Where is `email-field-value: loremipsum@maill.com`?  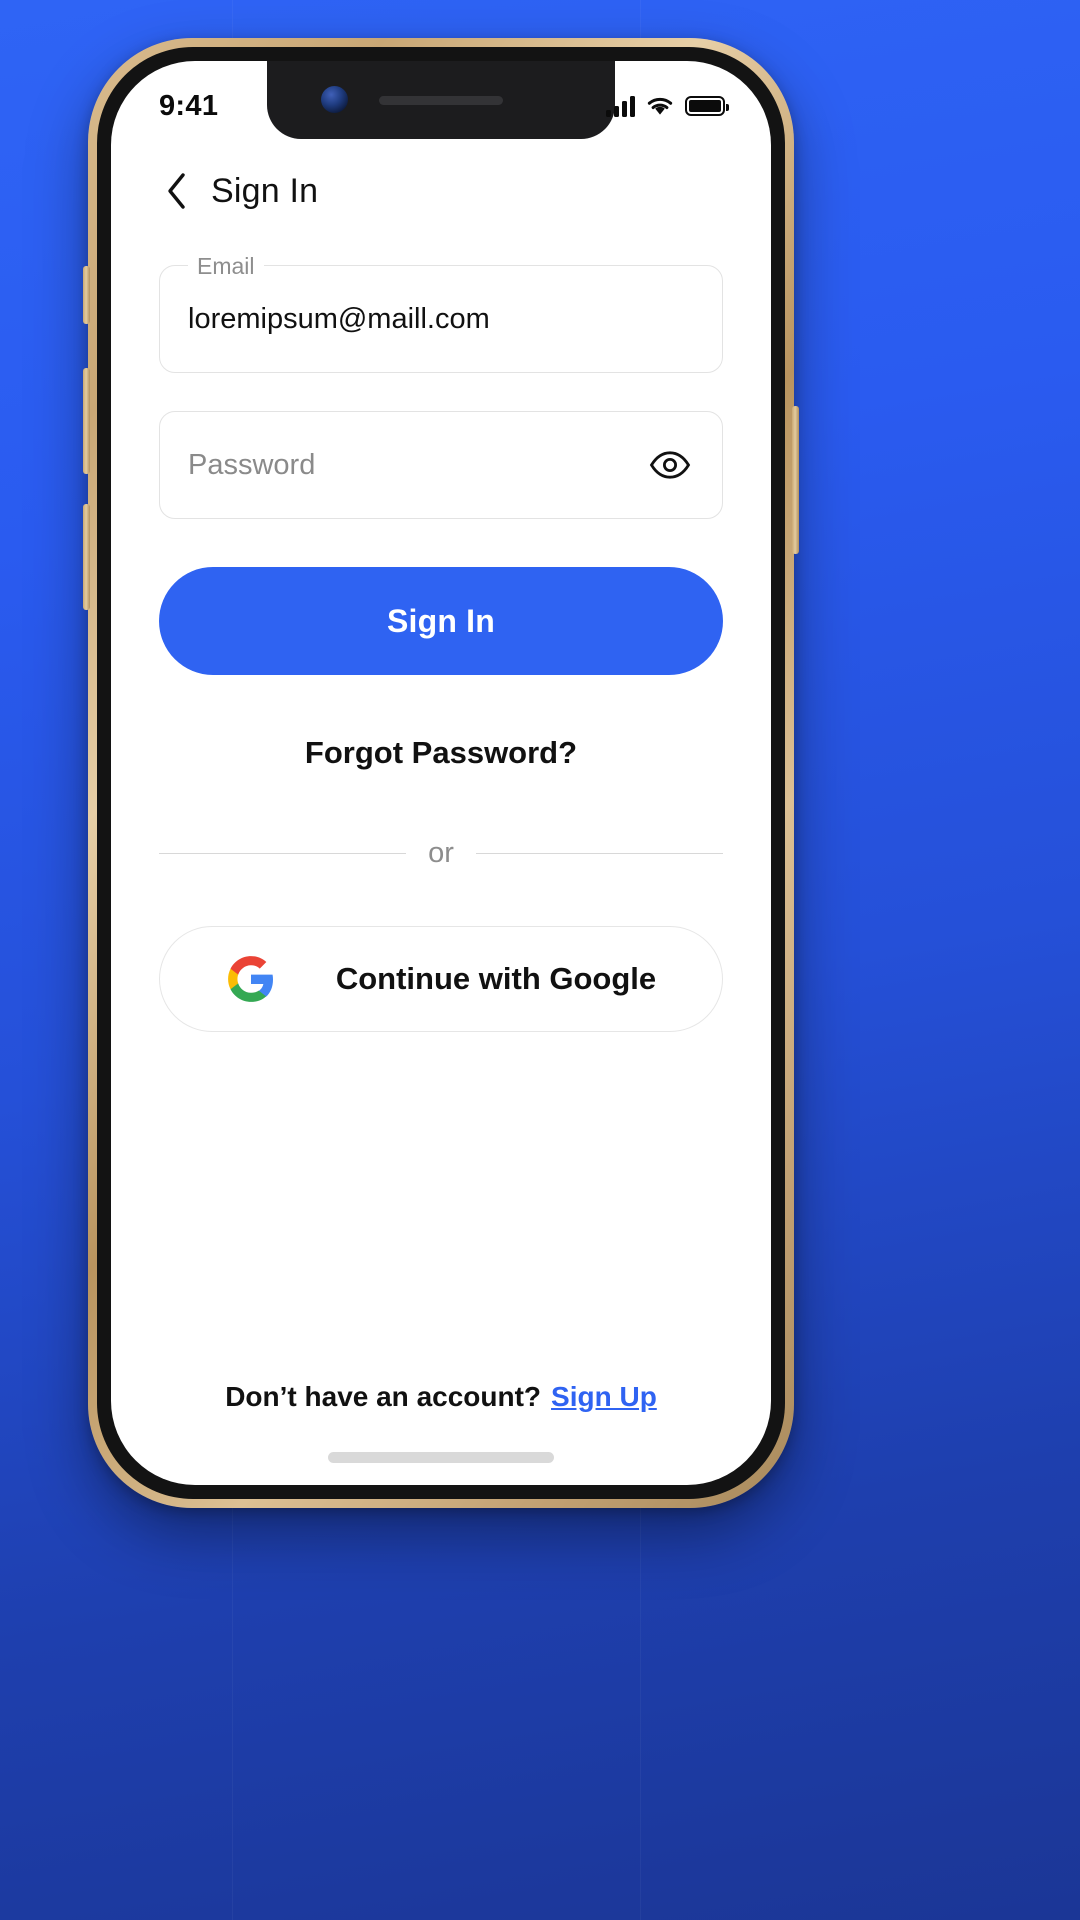 email-field-value: loremipsum@maill.com is located at coordinates (339, 318).